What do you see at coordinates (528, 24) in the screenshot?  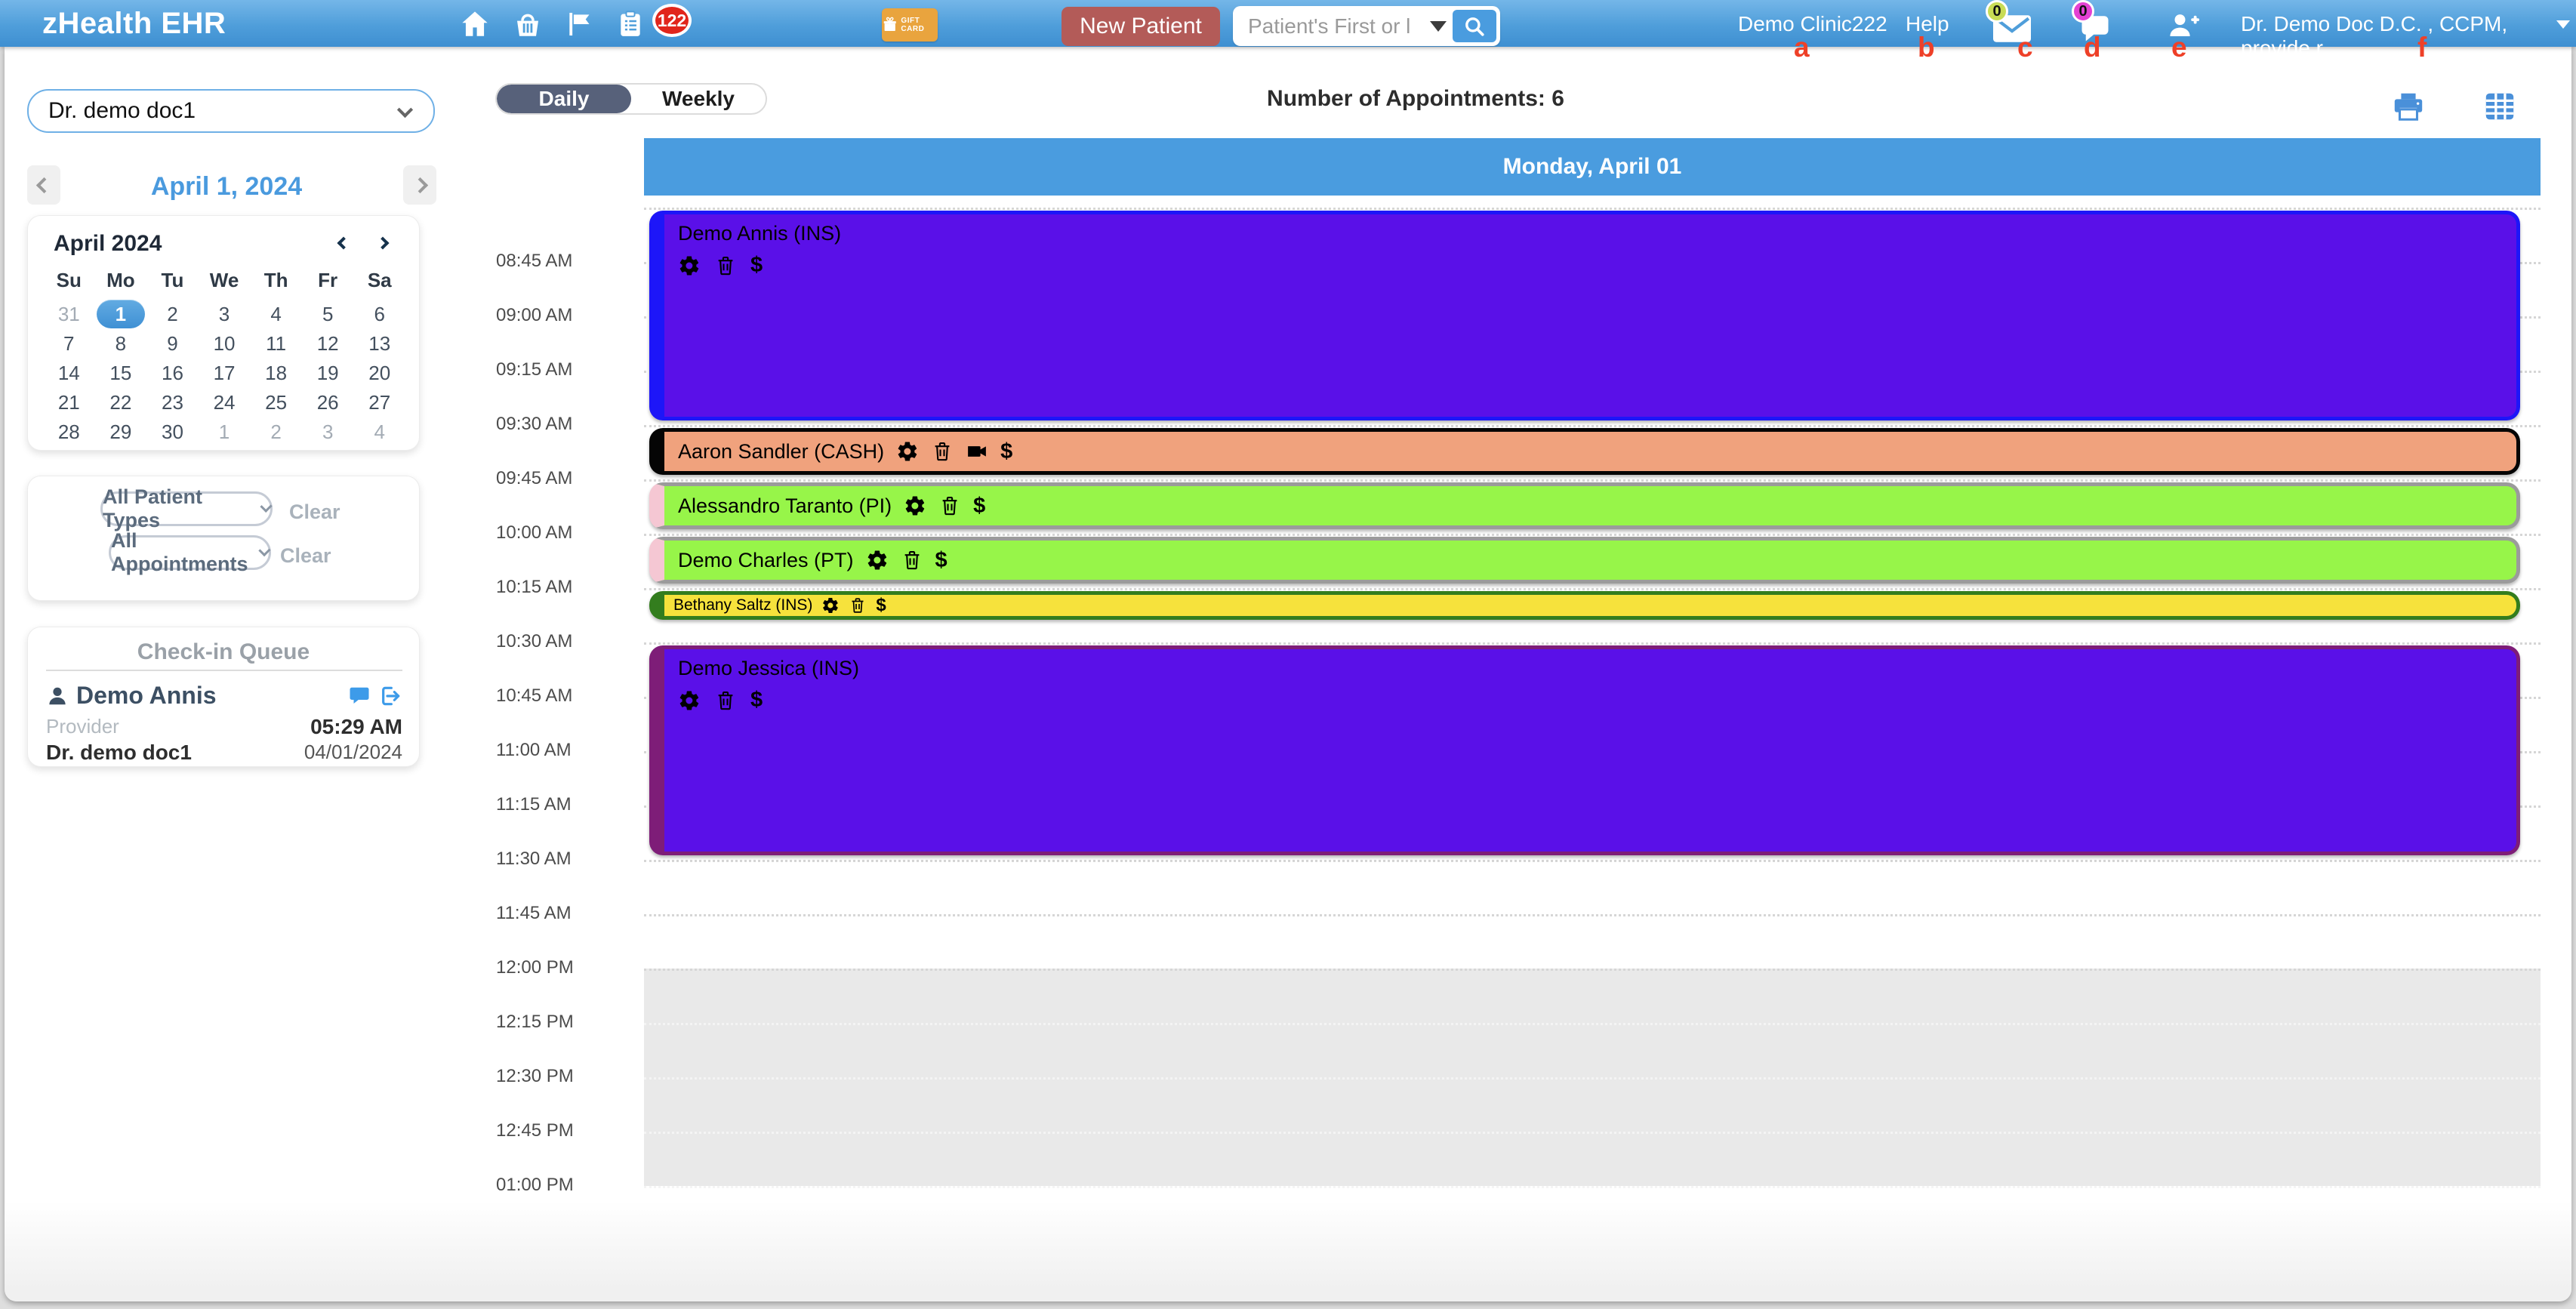 I see `basket-icon` at bounding box center [528, 24].